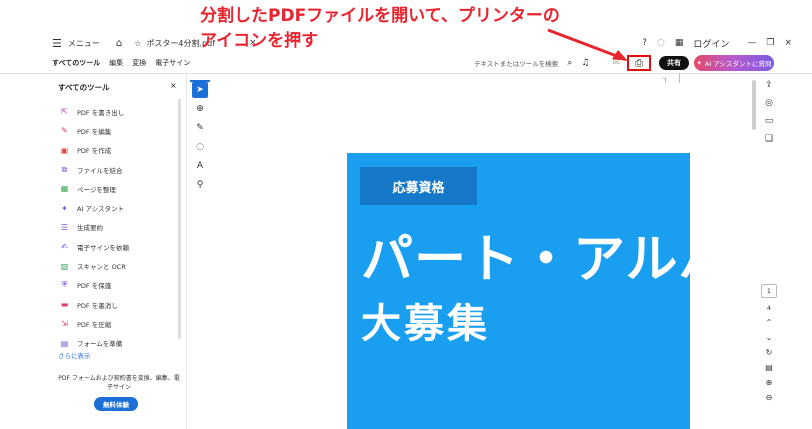 Image resolution: width=812 pixels, height=429 pixels. What do you see at coordinates (587, 44) in the screenshot?
I see `annotation-arrow` at bounding box center [587, 44].